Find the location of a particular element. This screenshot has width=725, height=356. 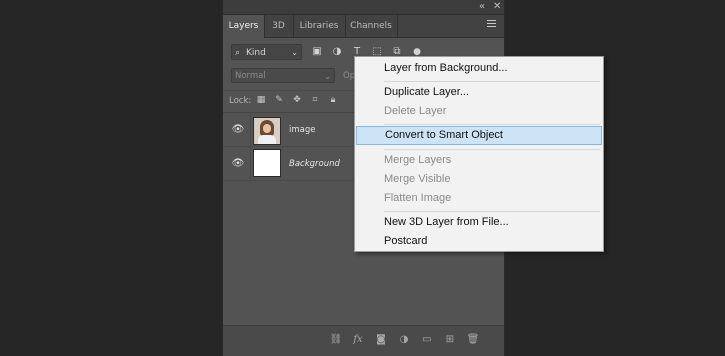

close-panel-button: ✕ is located at coordinates (497, 7).